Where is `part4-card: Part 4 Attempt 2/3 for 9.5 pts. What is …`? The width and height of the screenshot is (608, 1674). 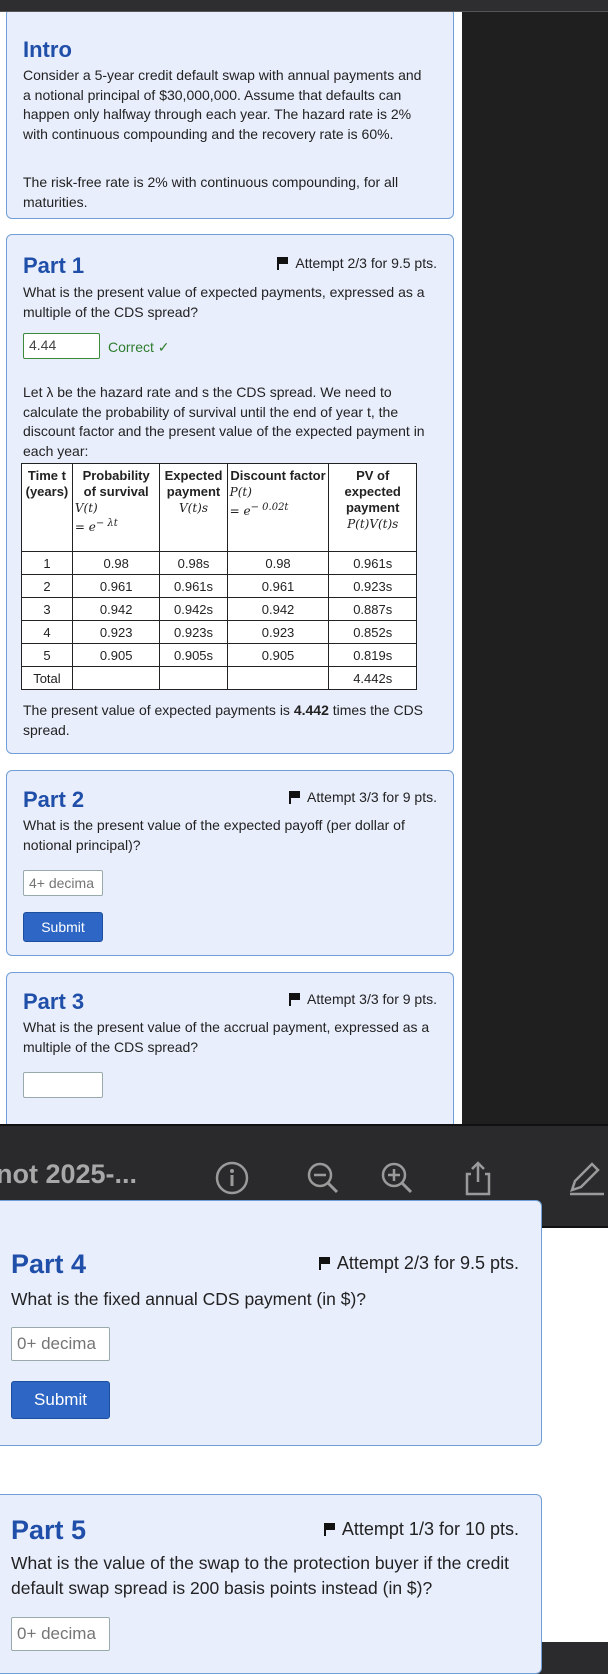
part4-card: Part 4 Attempt 2/3 for 9.5 pts. What is … is located at coordinates (271, 1323).